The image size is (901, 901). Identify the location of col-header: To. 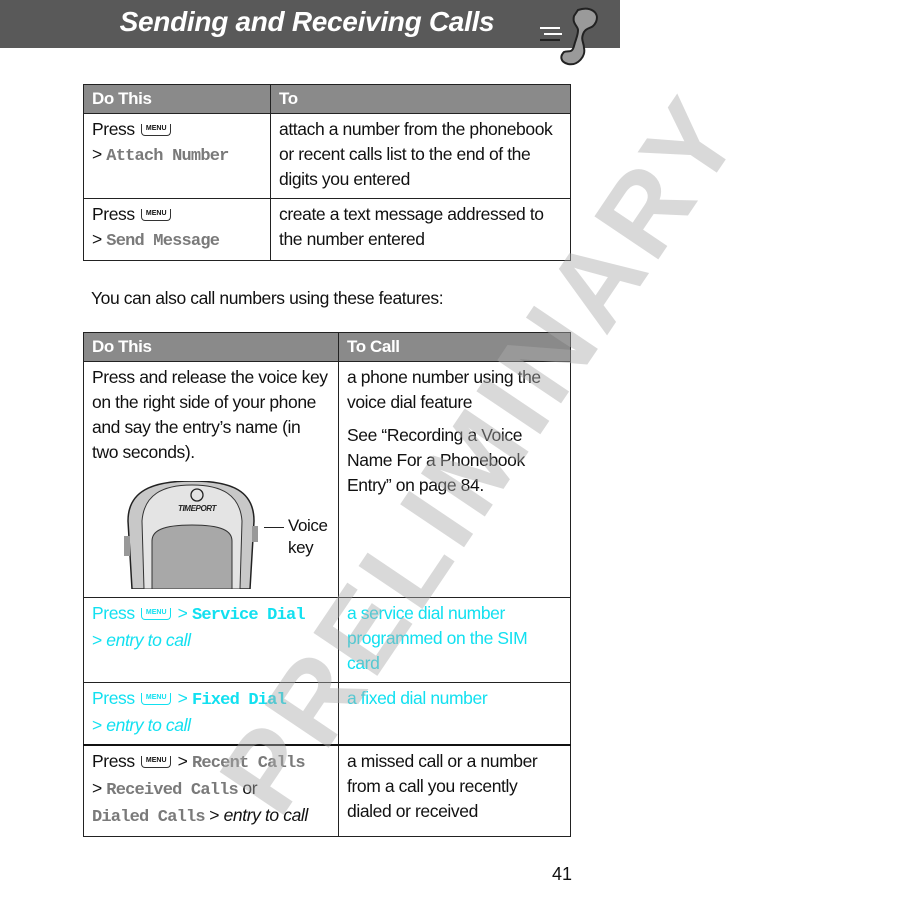
(420, 99).